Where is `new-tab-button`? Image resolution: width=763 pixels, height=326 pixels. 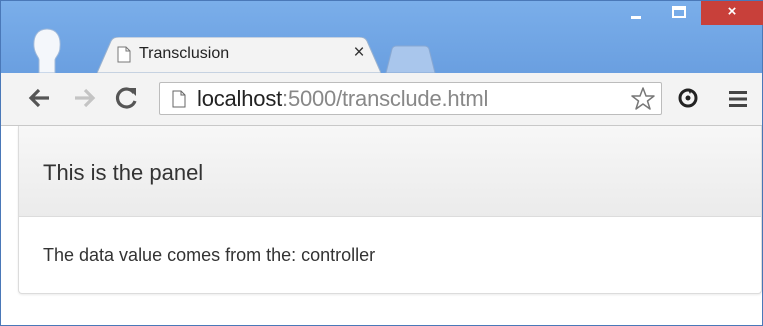
new-tab-button is located at coordinates (410, 59).